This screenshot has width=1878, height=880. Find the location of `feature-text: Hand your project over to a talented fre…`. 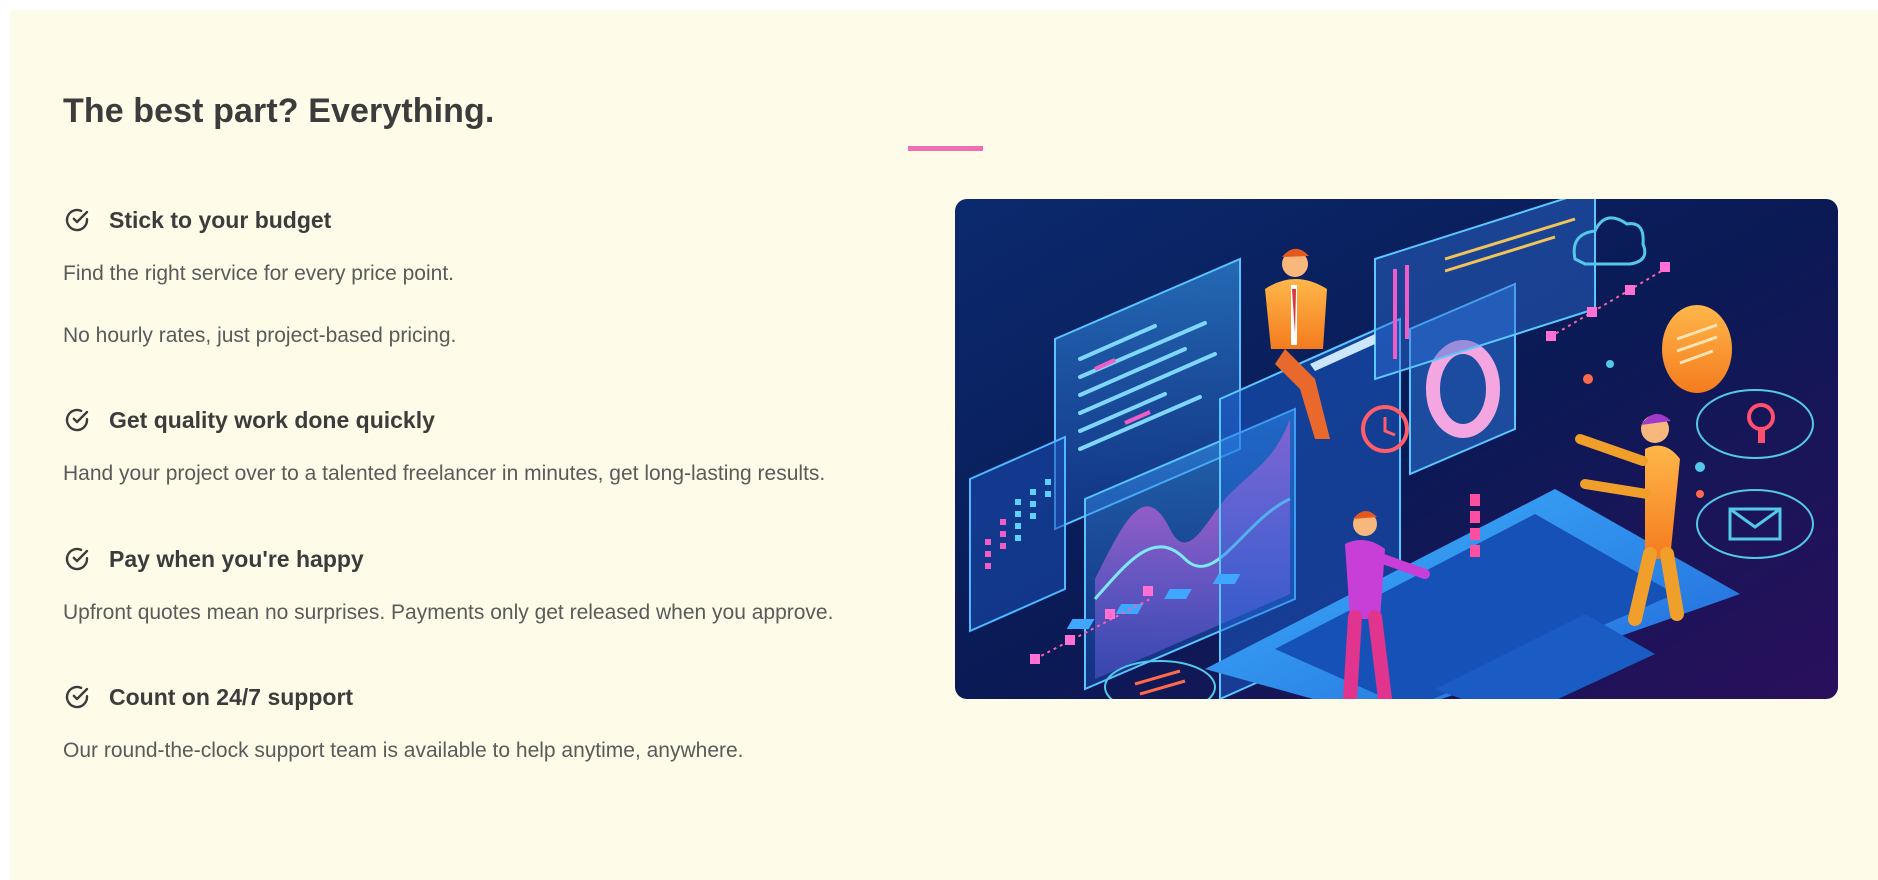

feature-text: Hand your project over to a talented fre… is located at coordinates (444, 473).